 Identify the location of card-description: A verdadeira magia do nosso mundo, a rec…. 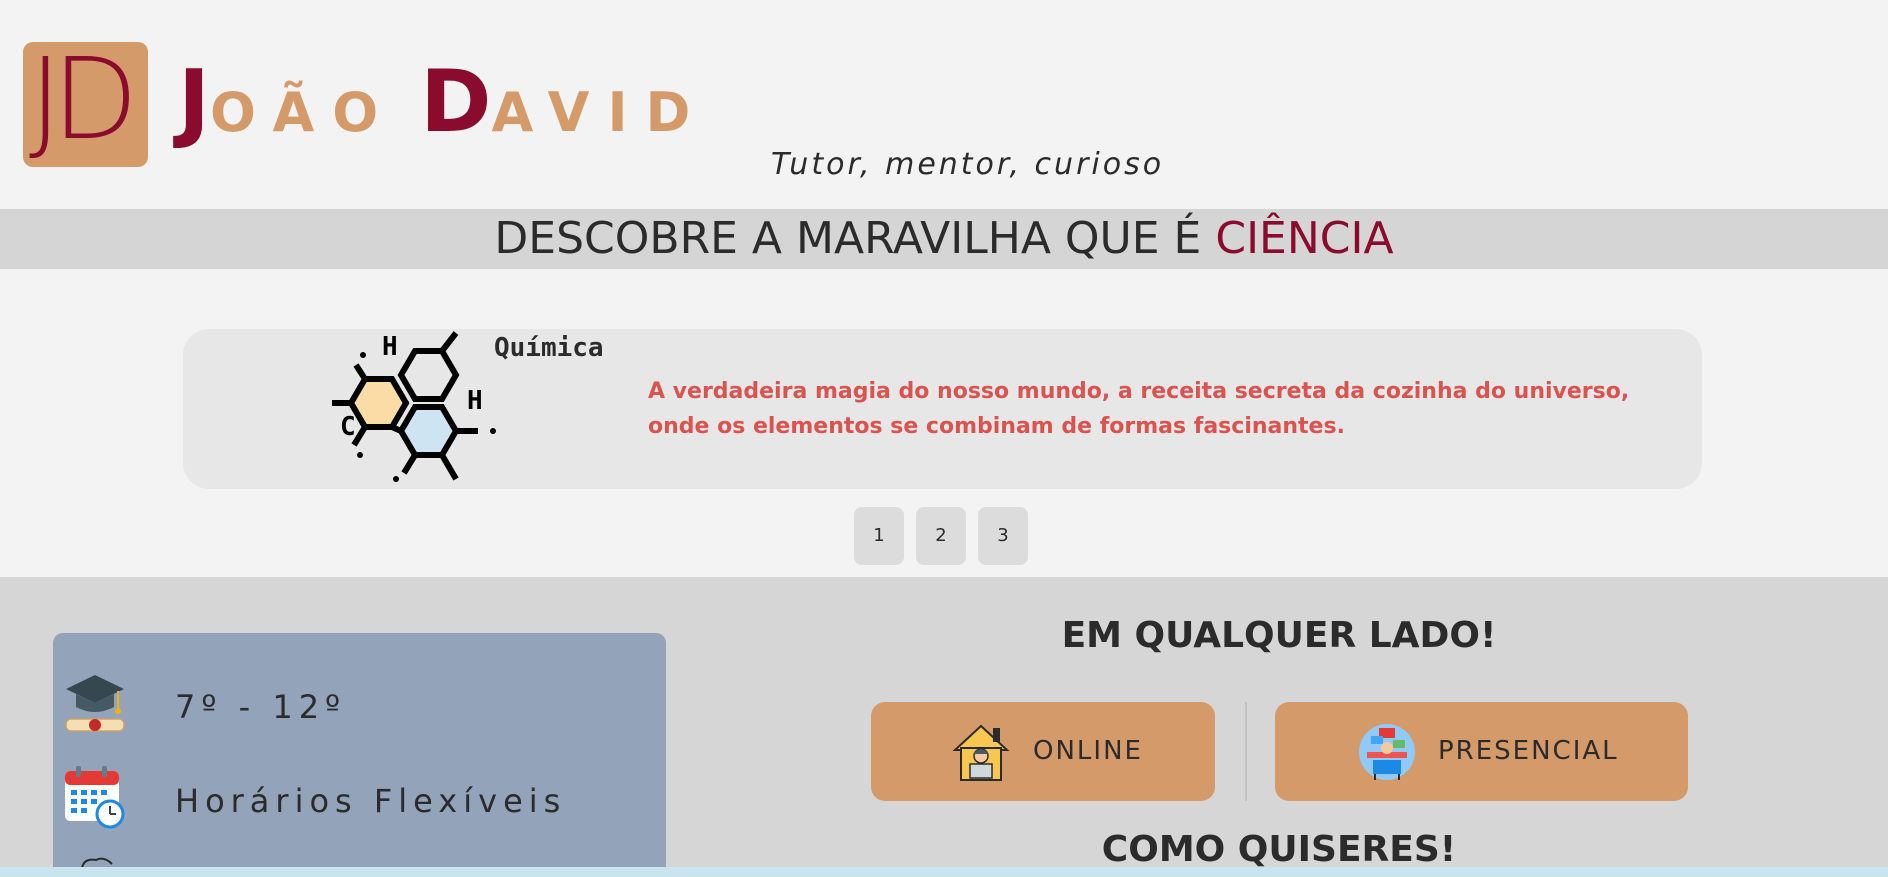
(1139, 409).